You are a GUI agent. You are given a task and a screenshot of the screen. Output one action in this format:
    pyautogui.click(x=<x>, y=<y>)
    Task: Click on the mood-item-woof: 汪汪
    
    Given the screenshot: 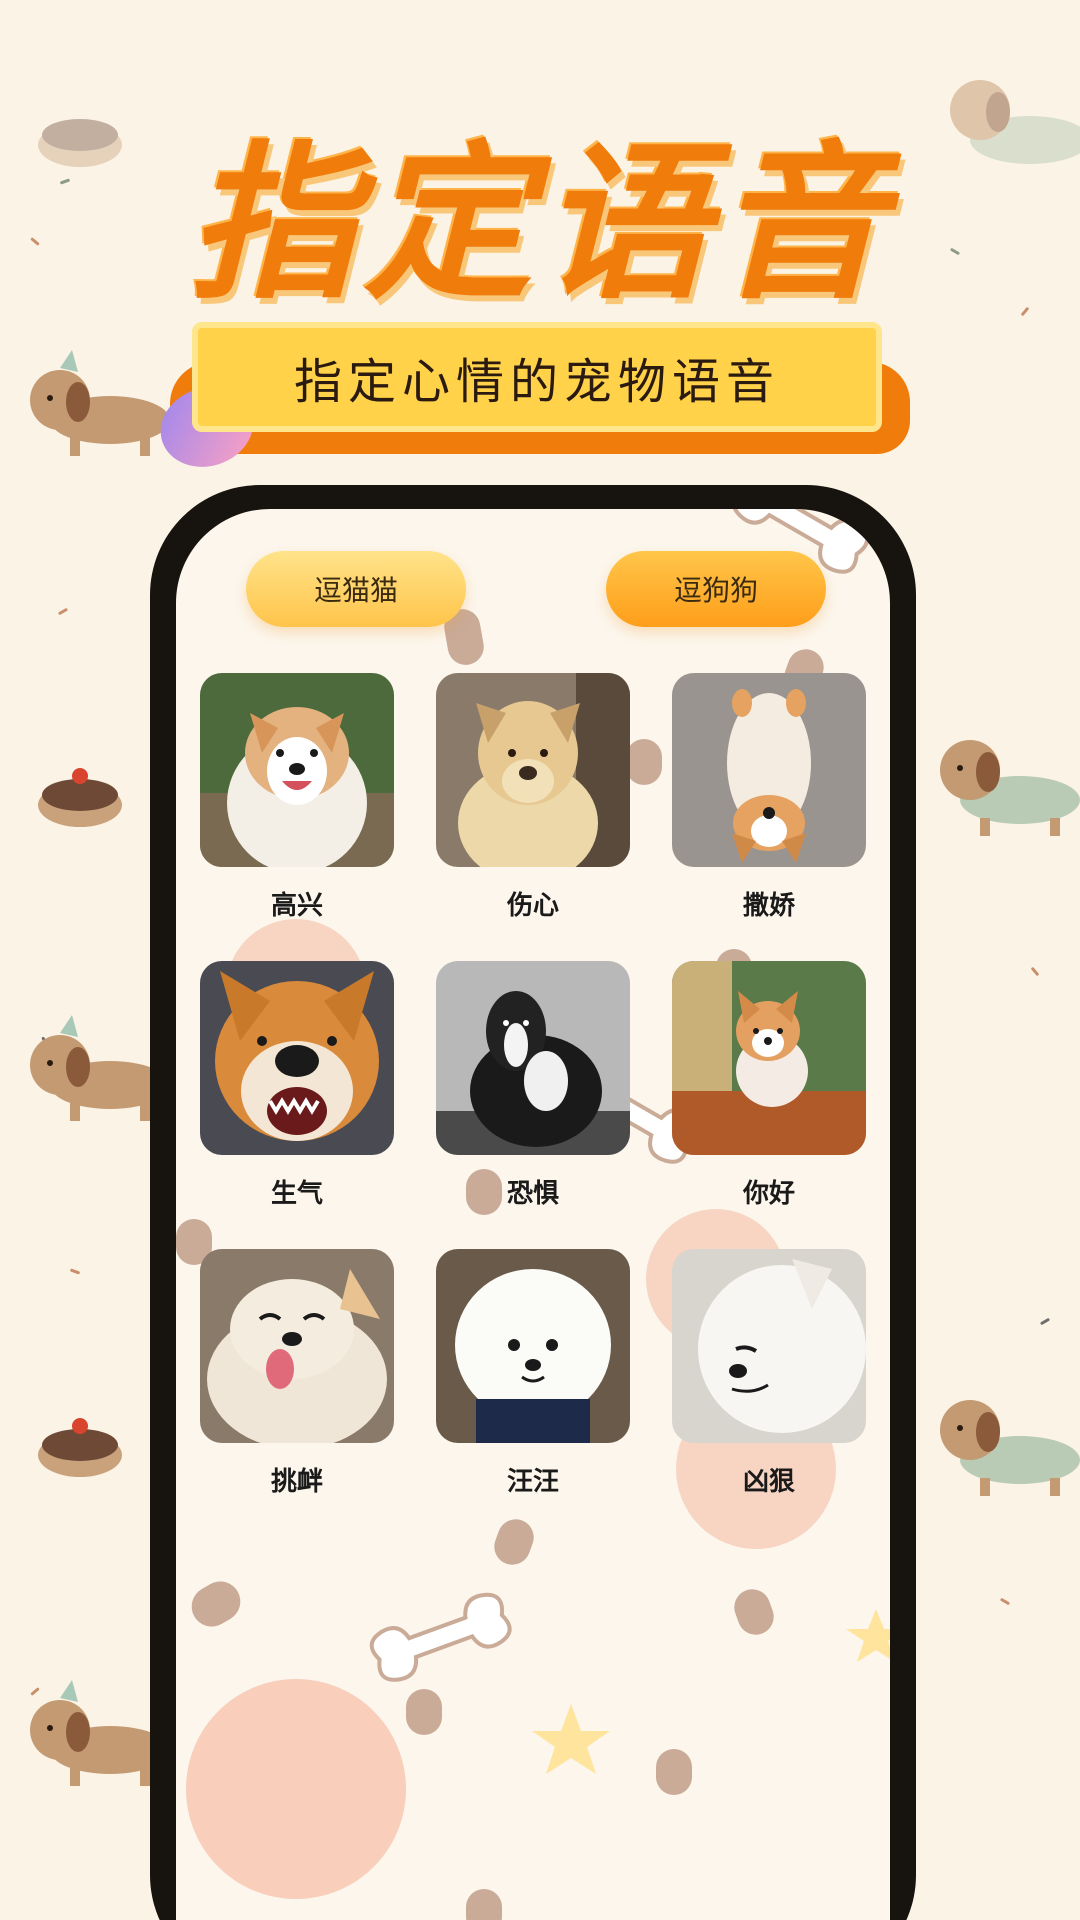 What is the action you would take?
    pyautogui.click(x=533, y=1379)
    